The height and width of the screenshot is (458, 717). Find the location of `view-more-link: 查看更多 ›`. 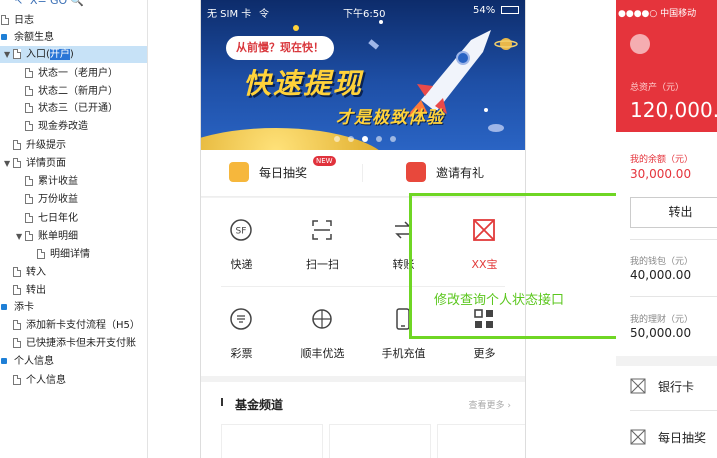

view-more-link: 查看更多 › is located at coordinates (490, 404).